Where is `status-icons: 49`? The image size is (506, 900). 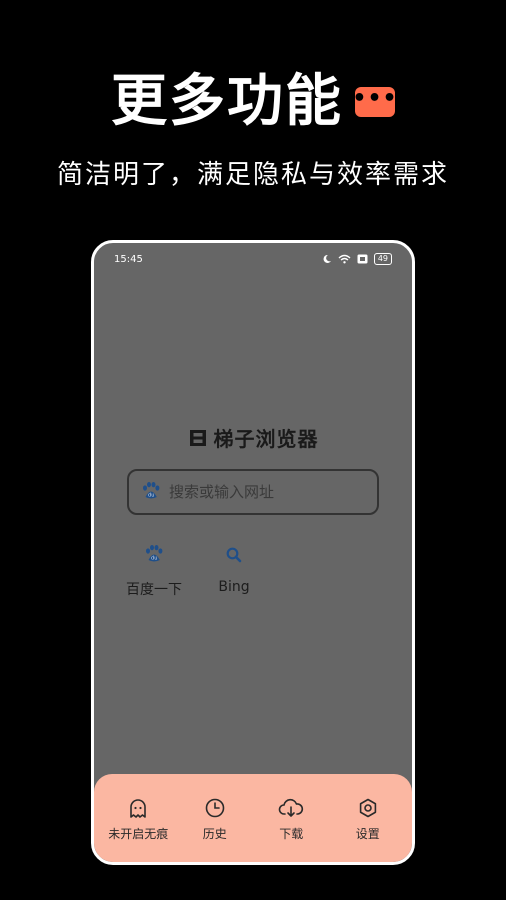
status-icons: 49 is located at coordinates (357, 259).